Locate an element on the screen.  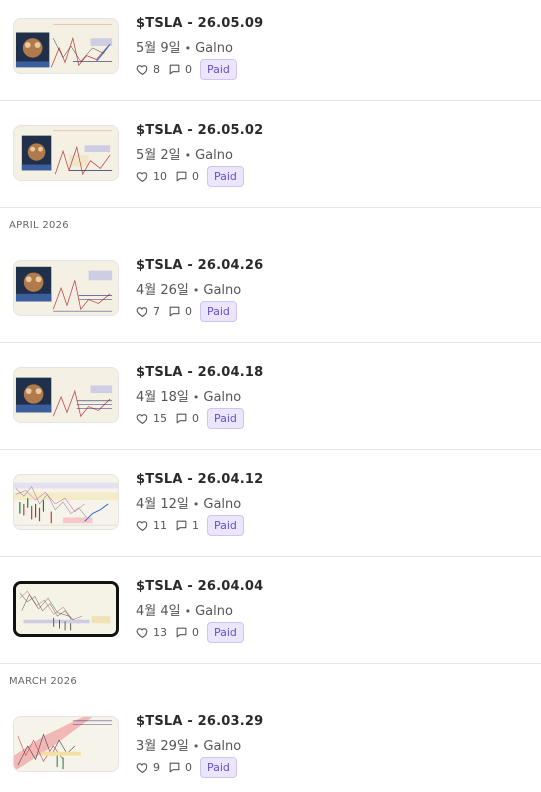
post-meta: 3월 29일 • Galno is located at coordinates (188, 744).